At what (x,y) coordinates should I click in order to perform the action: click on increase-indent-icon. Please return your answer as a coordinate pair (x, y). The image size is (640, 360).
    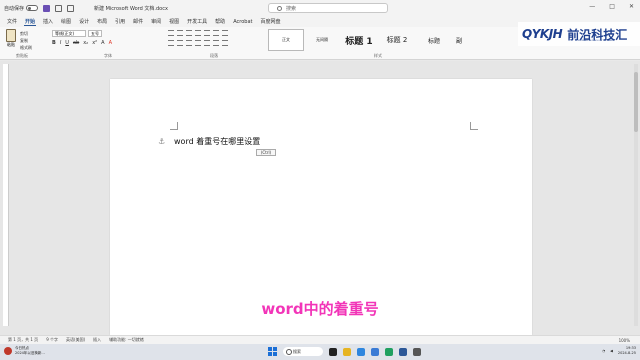
    Looking at the image, I should click on (207, 33).